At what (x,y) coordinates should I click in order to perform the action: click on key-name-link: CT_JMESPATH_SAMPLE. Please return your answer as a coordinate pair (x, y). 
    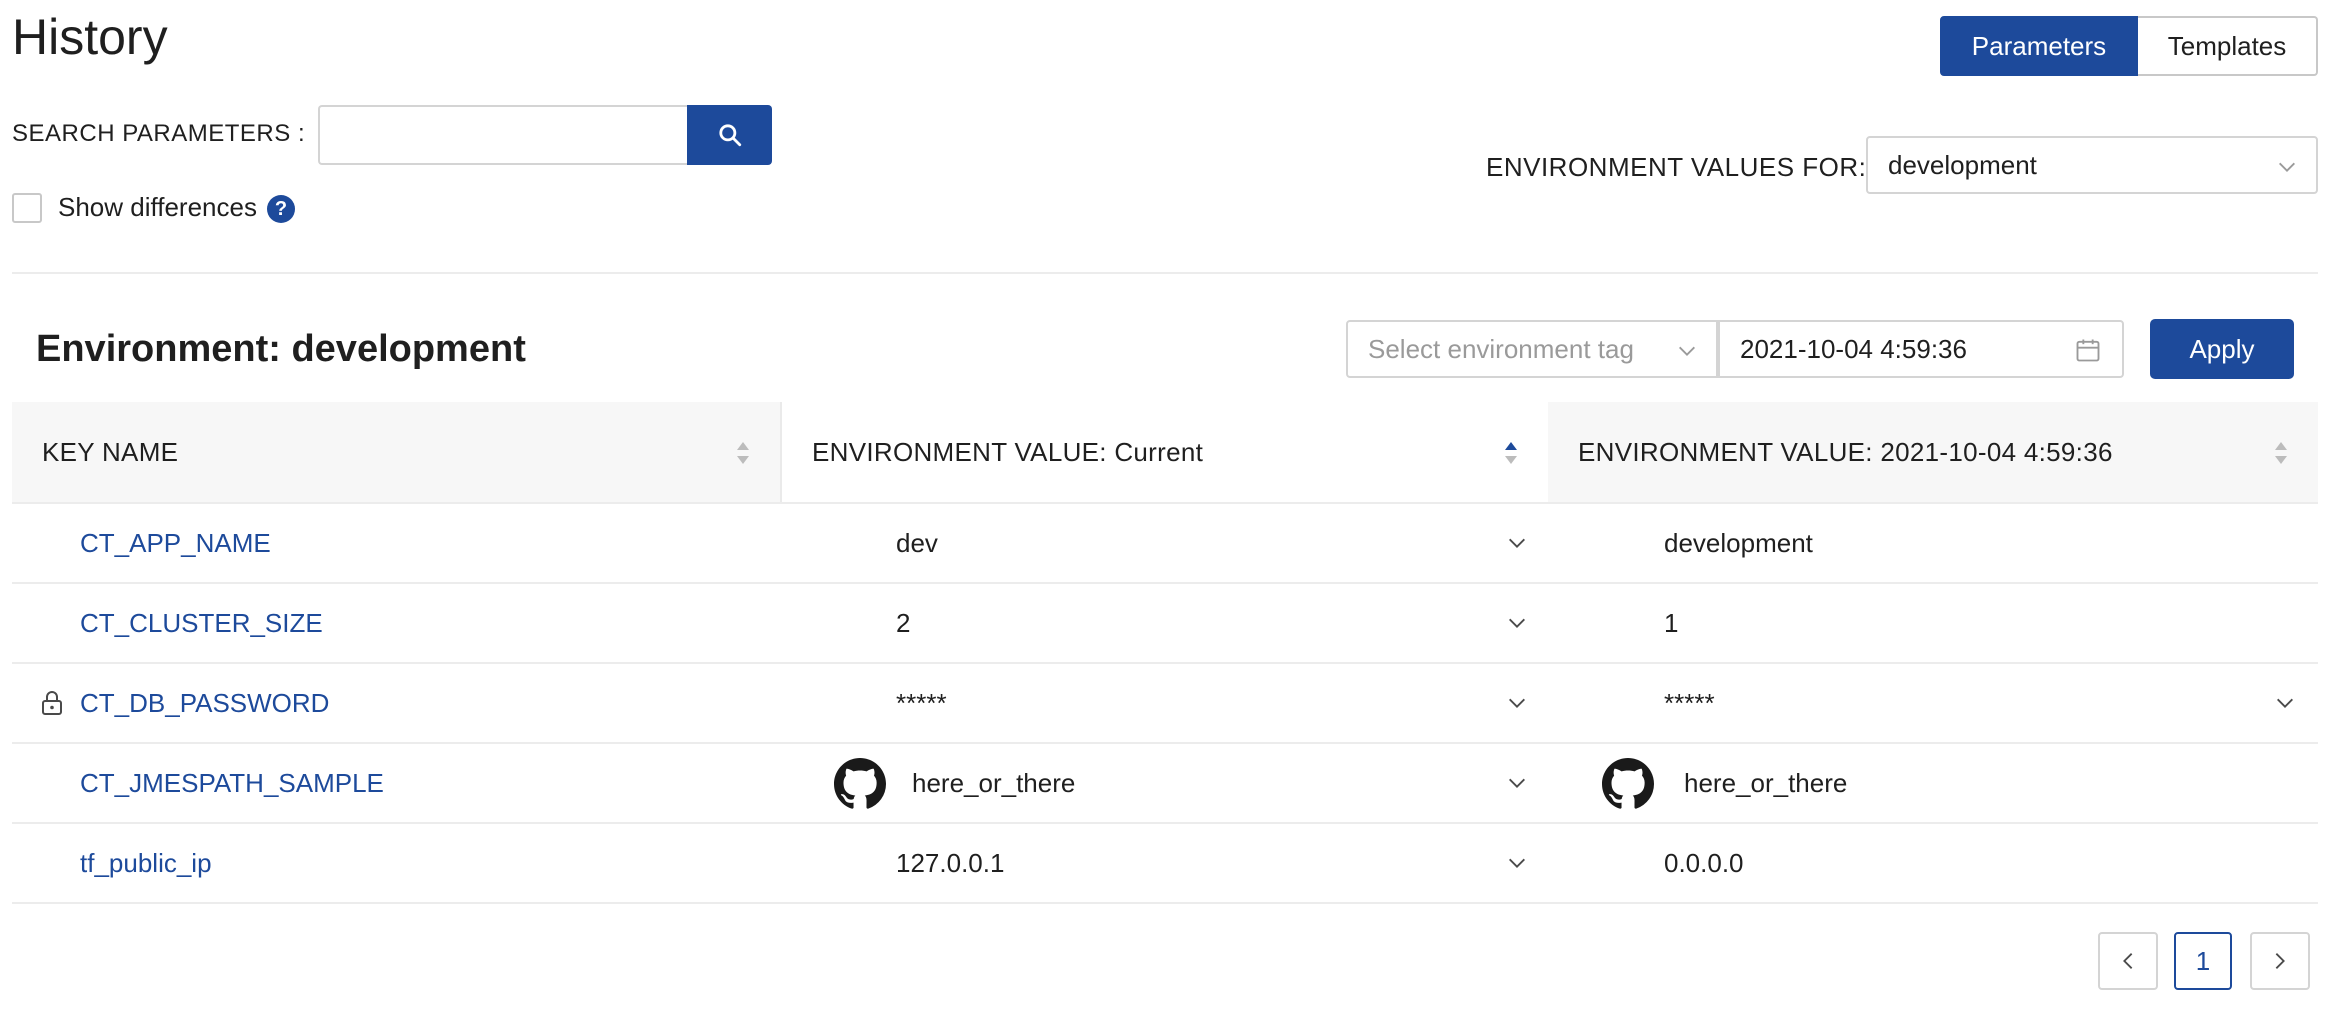
    Looking at the image, I should click on (232, 783).